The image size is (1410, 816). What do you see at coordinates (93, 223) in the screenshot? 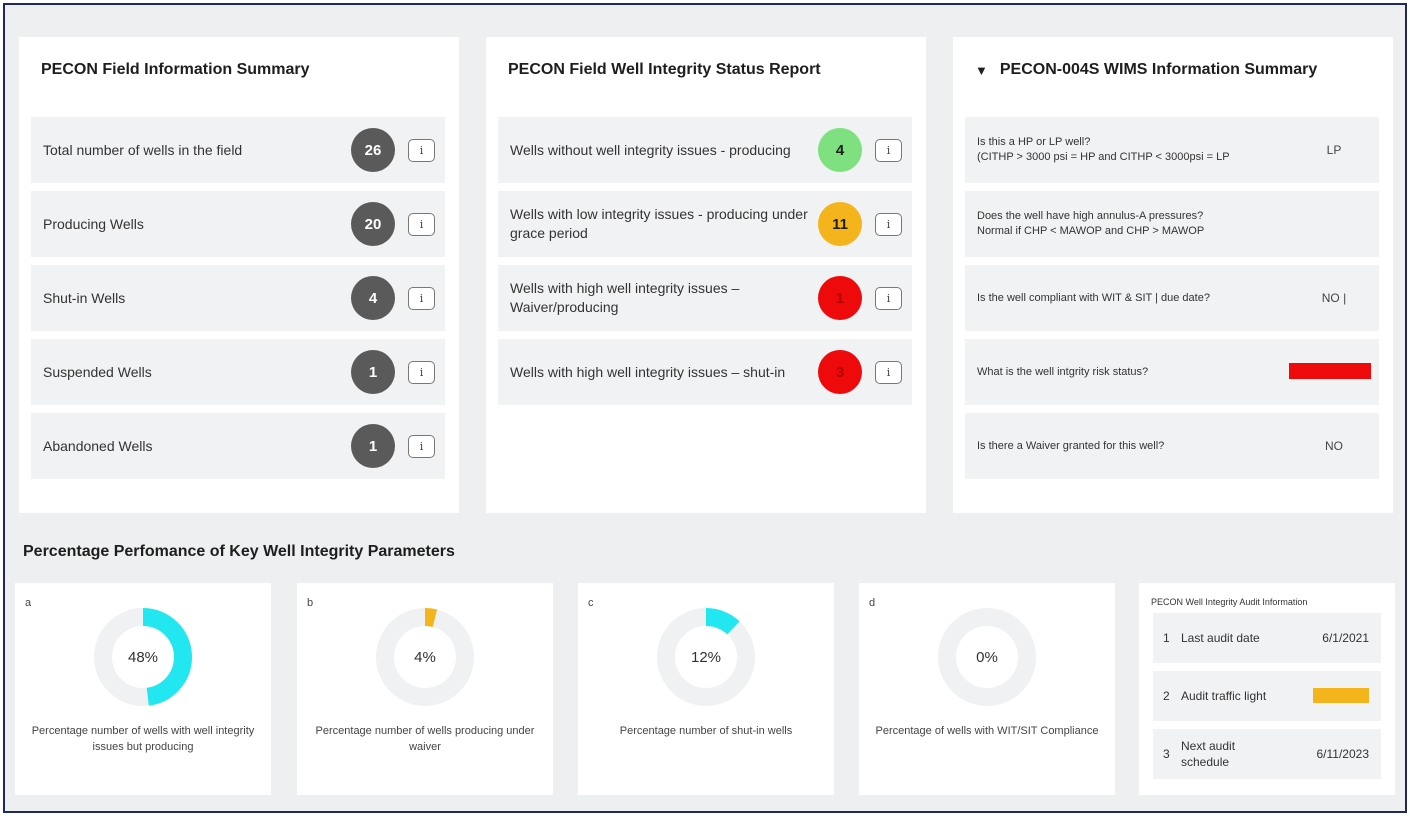
I see `field-summary-label: Producing Wells` at bounding box center [93, 223].